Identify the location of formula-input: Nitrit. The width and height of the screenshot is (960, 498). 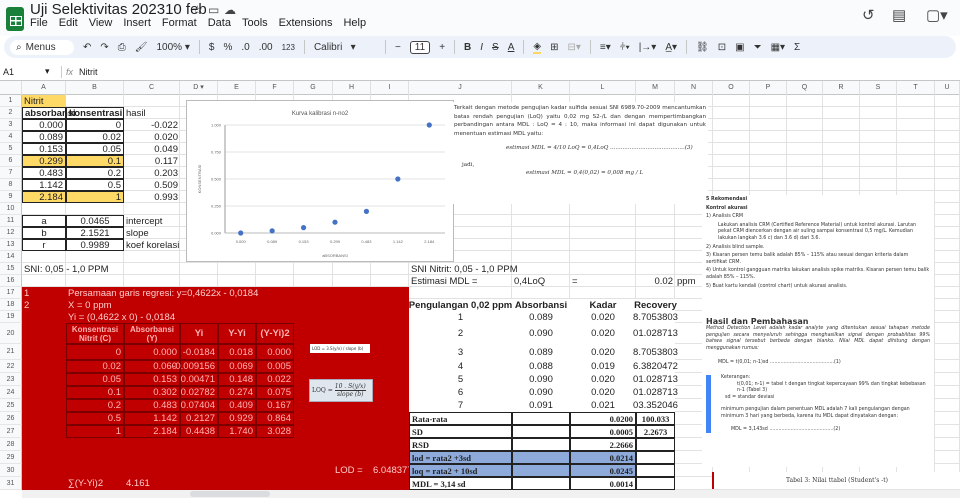
(88, 72).